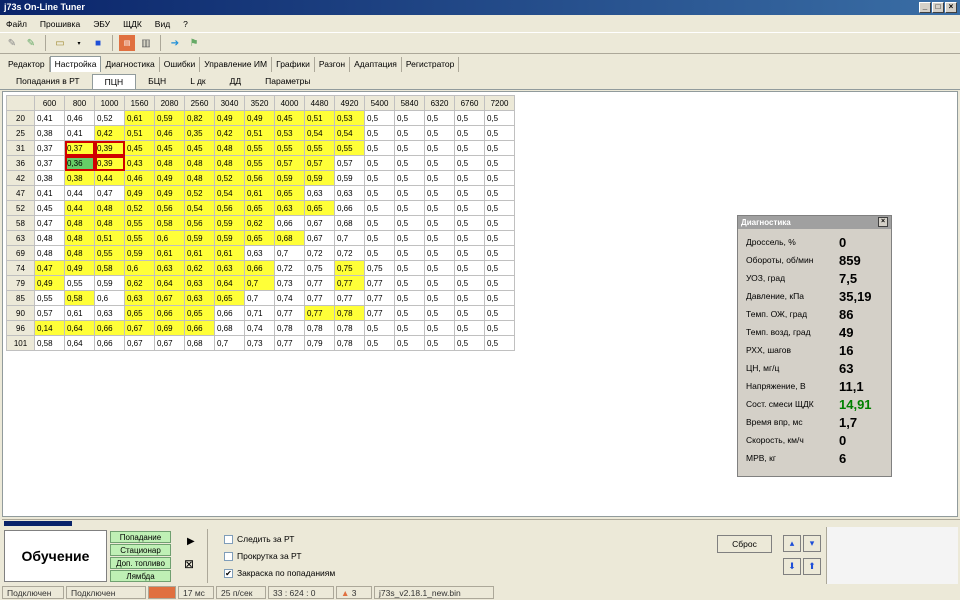 The height and width of the screenshot is (600, 960). Describe the element at coordinates (259, 223) in the screenshot. I see `table-cell: 0,62` at that location.